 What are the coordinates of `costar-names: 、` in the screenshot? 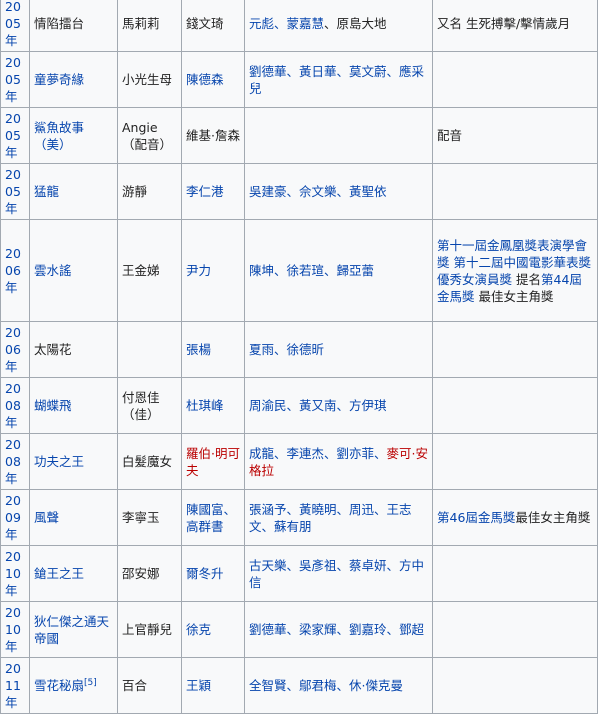 It's located at (280, 23).